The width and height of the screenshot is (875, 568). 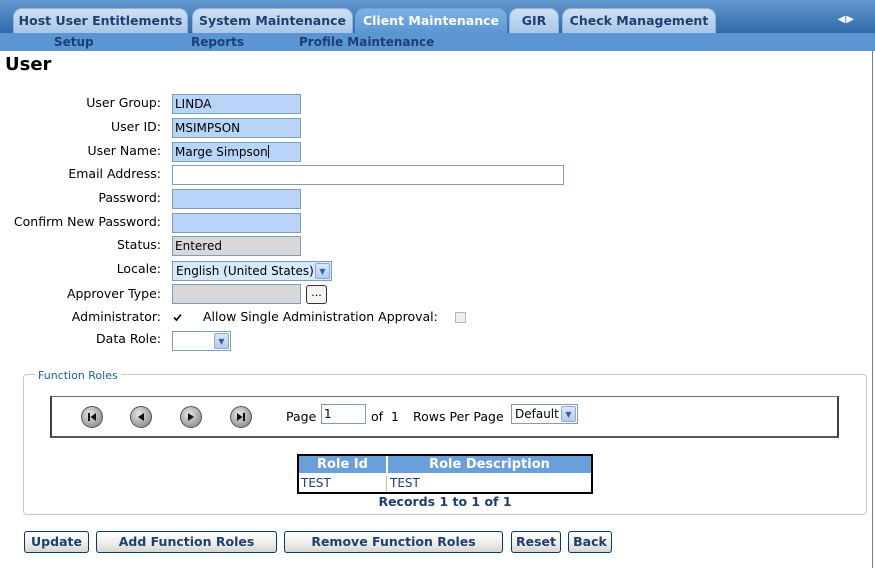 What do you see at coordinates (393, 542) in the screenshot?
I see `remove-function-roles-button: Remove Function Roles` at bounding box center [393, 542].